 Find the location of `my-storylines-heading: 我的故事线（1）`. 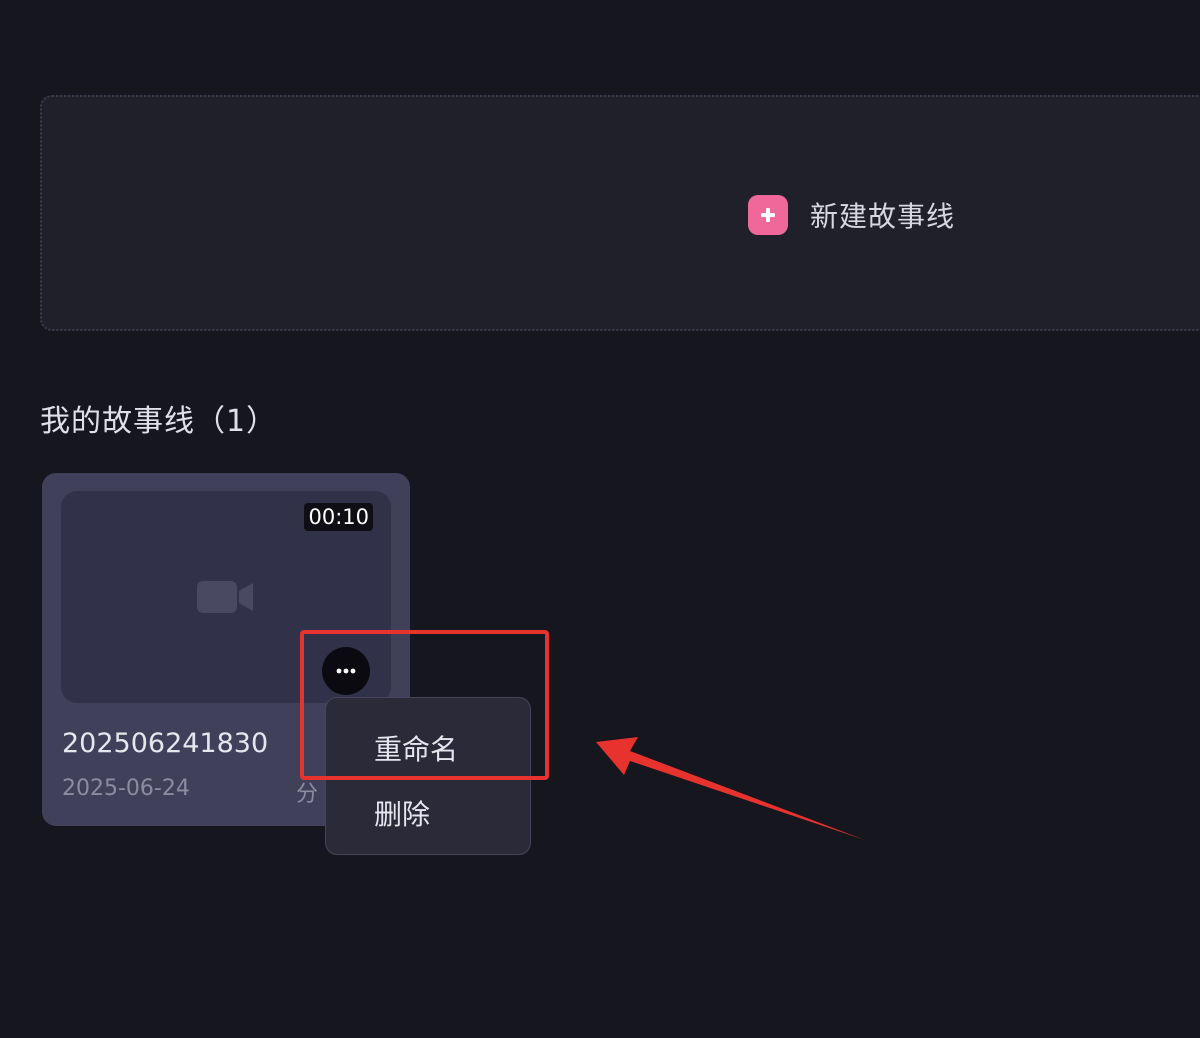

my-storylines-heading: 我的故事线（1） is located at coordinates (159, 421).